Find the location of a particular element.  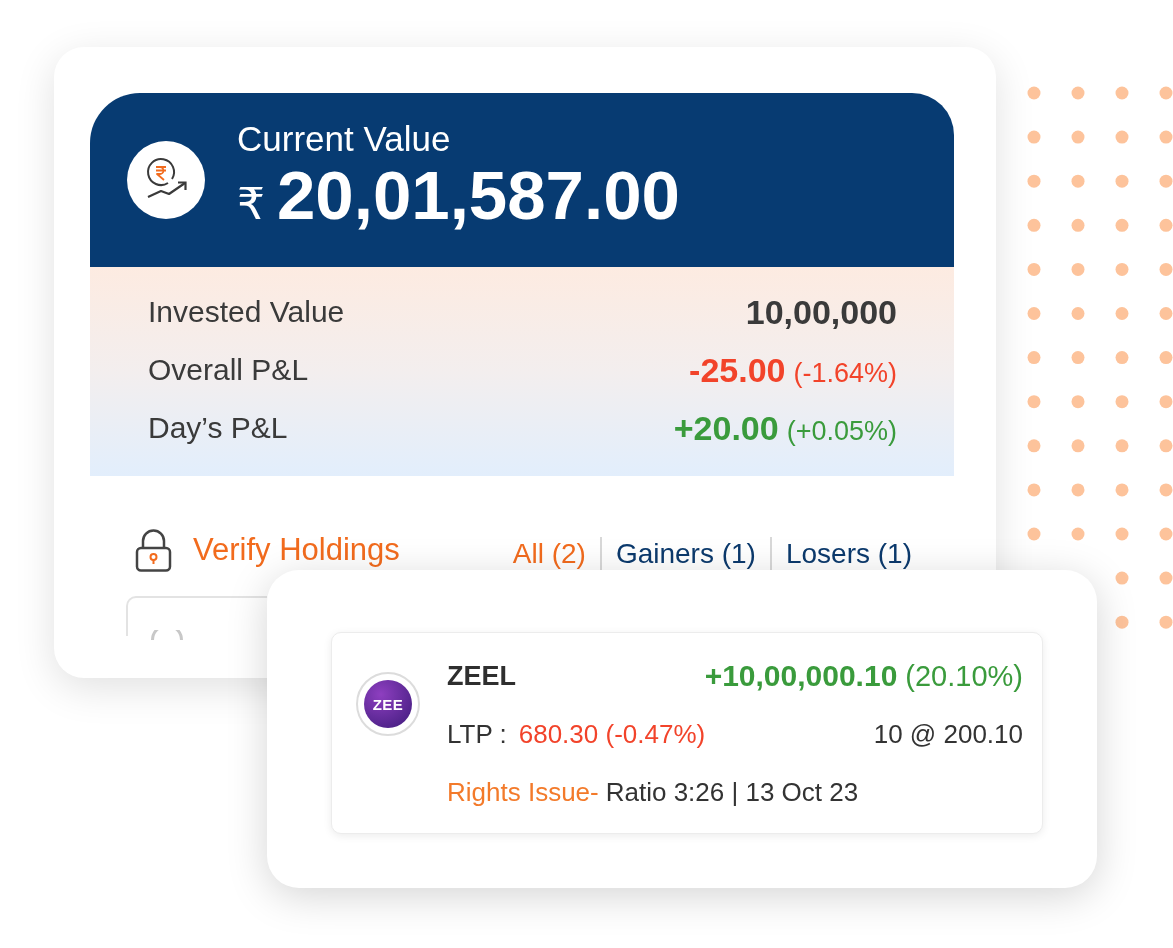

filter-tab: Gainers (1) is located at coordinates (685, 554).